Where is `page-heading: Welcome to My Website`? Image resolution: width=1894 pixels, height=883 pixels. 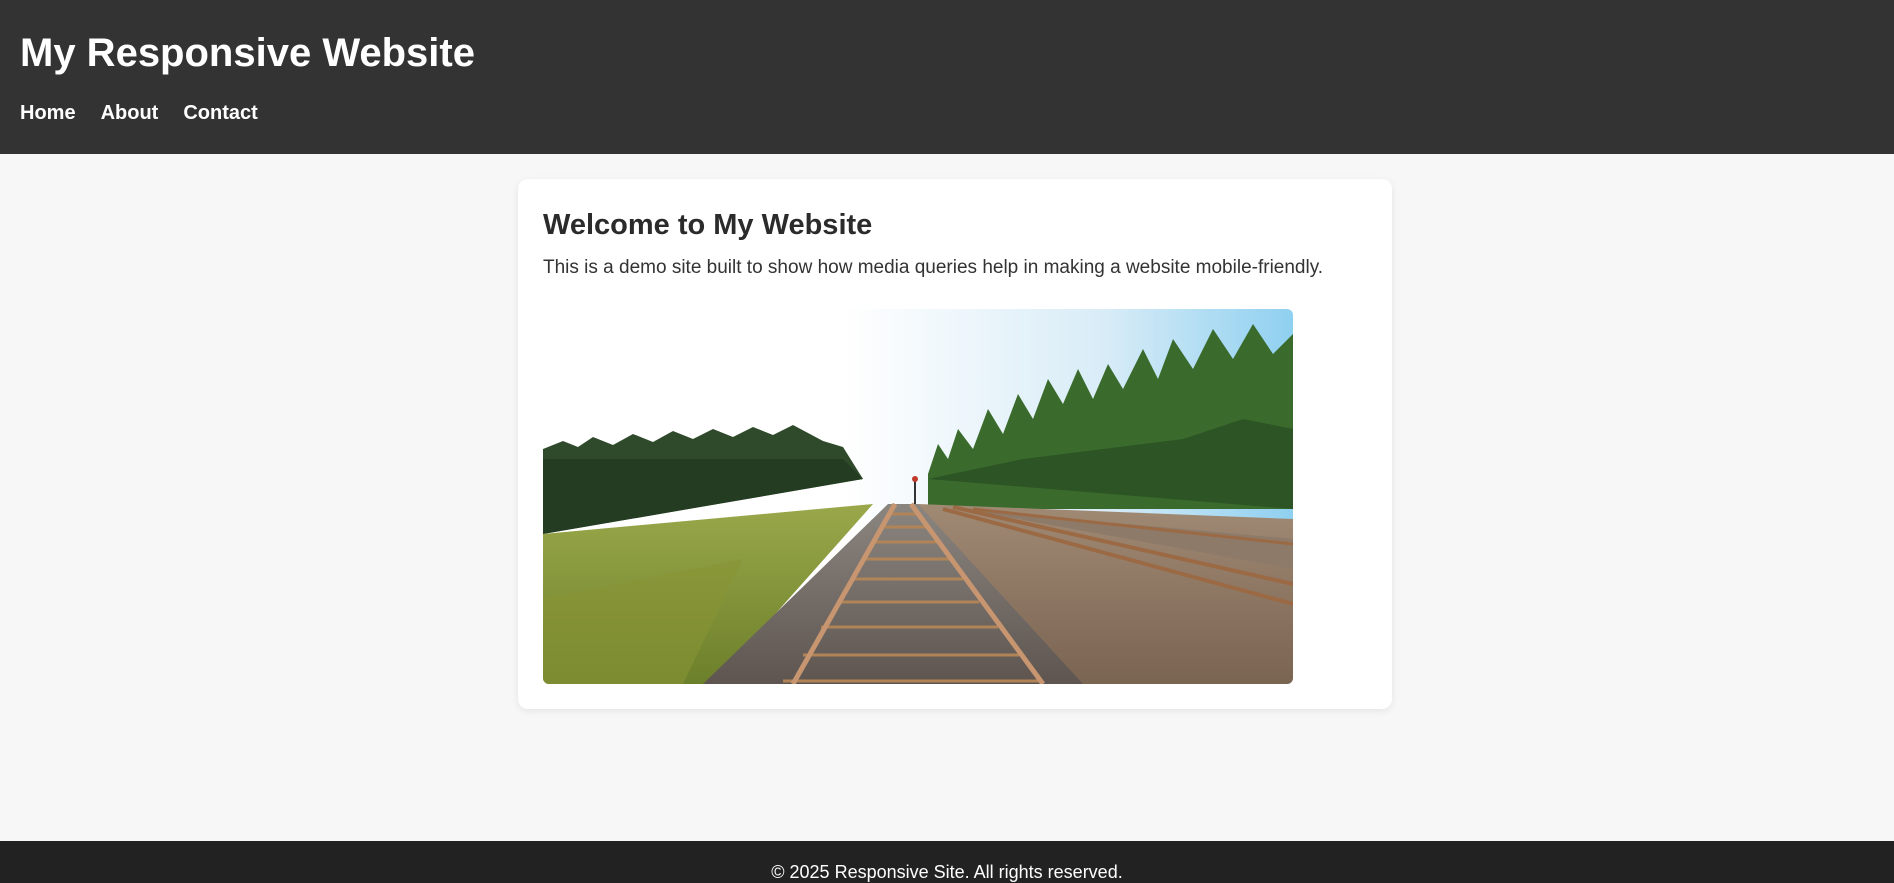
page-heading: Welcome to My Website is located at coordinates (708, 225).